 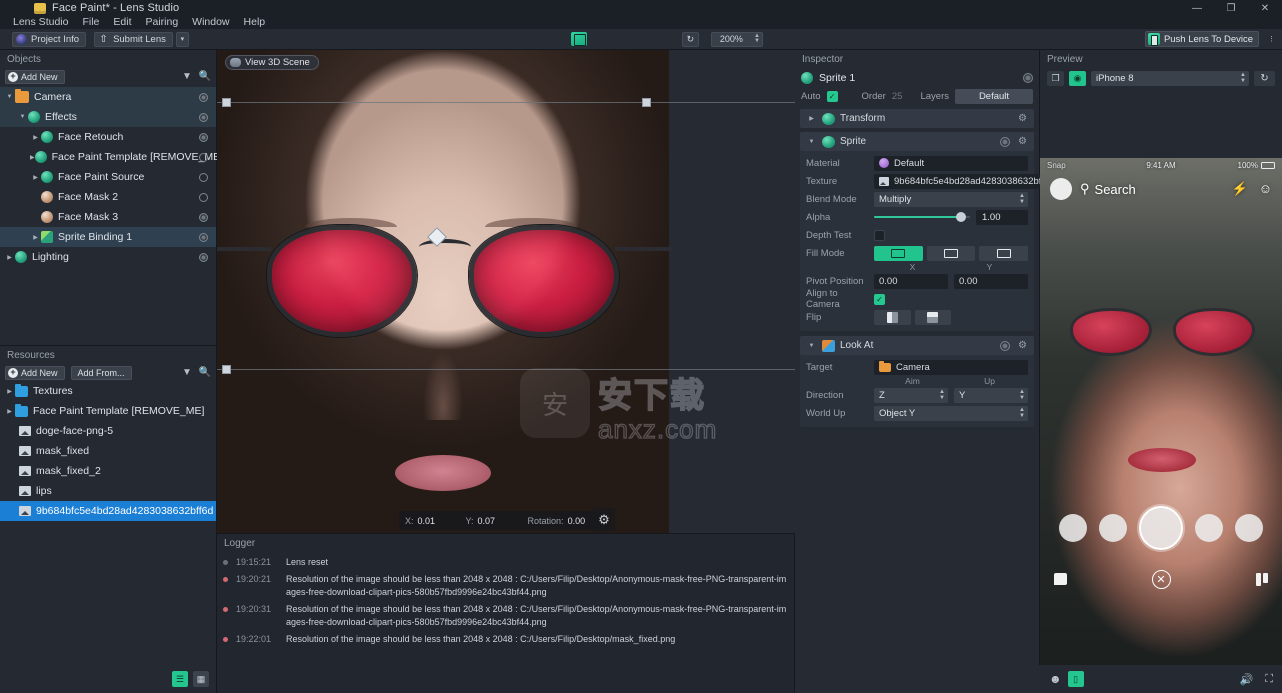 I want to click on menu-pairing: Pairing, so click(x=161, y=22).